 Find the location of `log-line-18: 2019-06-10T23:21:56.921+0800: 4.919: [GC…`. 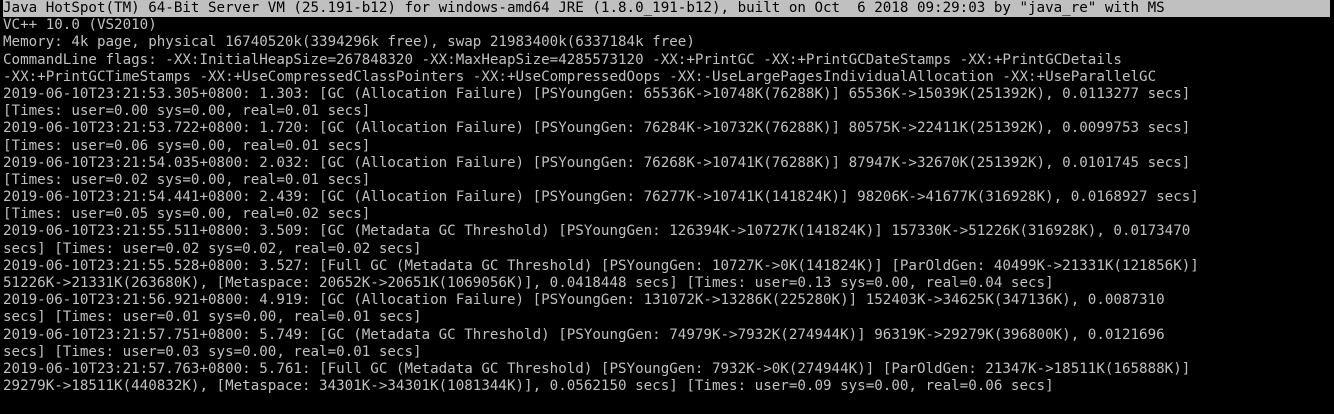

log-line-18: 2019-06-10T23:21:56.921+0800: 4.919: [GC… is located at coordinates (584, 300).